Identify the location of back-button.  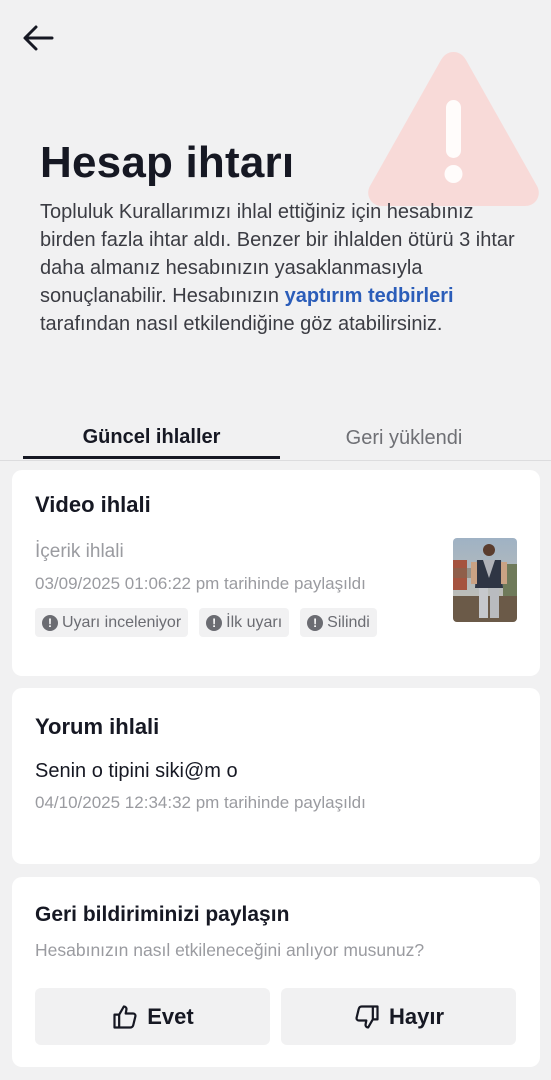
(40, 38).